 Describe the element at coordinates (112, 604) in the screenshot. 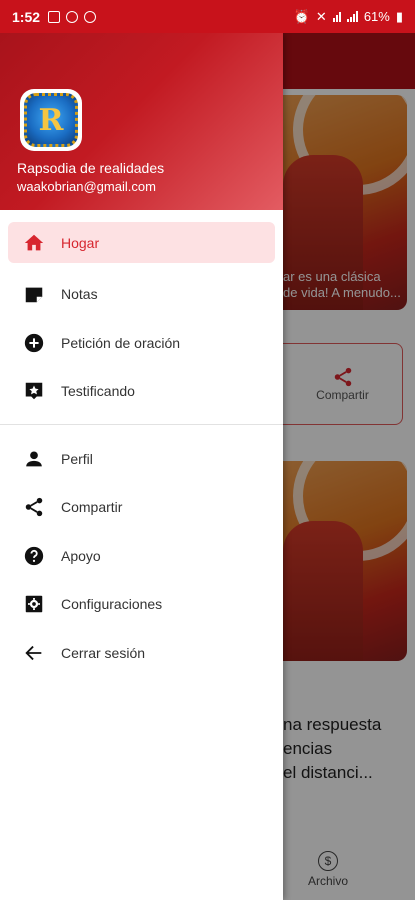

I see `menu-item-label: Configuraciones` at that location.